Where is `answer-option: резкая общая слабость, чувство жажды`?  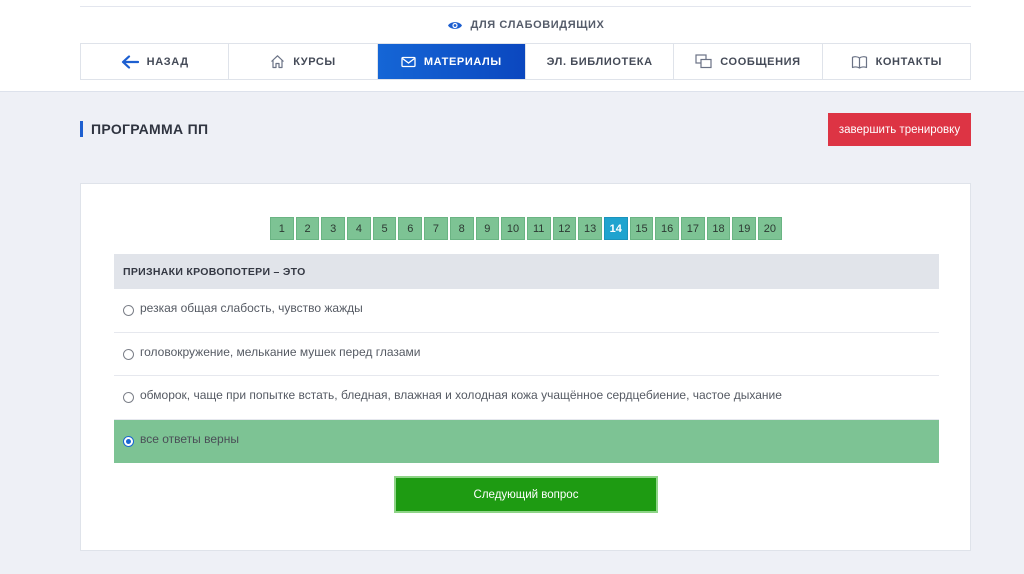 answer-option: резкая общая слабость, чувство жажды is located at coordinates (526, 311).